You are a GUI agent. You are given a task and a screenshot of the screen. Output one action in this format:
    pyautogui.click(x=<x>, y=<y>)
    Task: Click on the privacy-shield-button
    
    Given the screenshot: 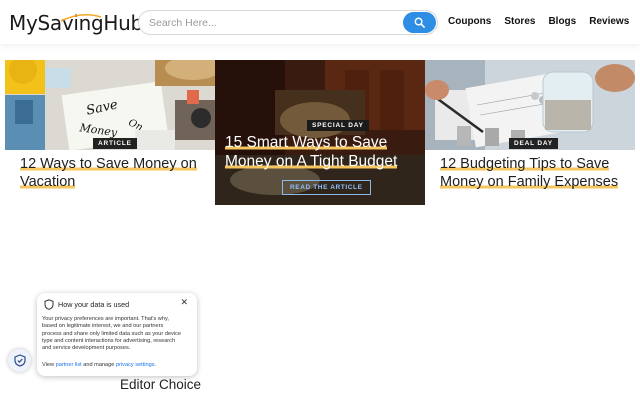 What is the action you would take?
    pyautogui.click(x=19, y=360)
    